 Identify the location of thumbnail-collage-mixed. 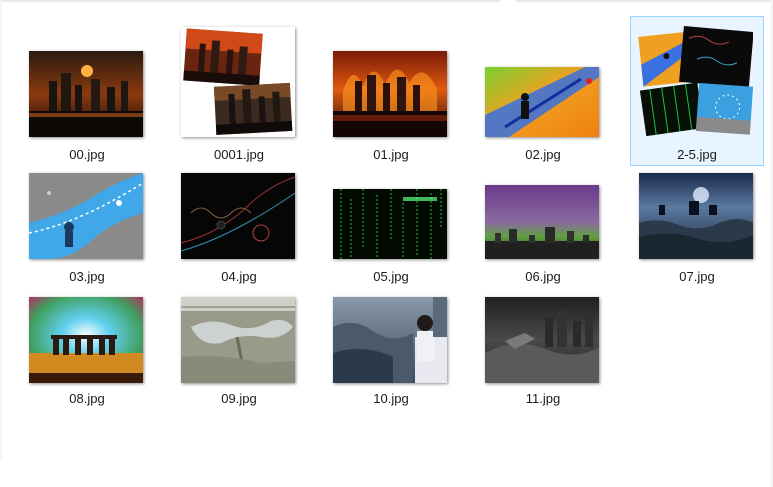
(695, 81).